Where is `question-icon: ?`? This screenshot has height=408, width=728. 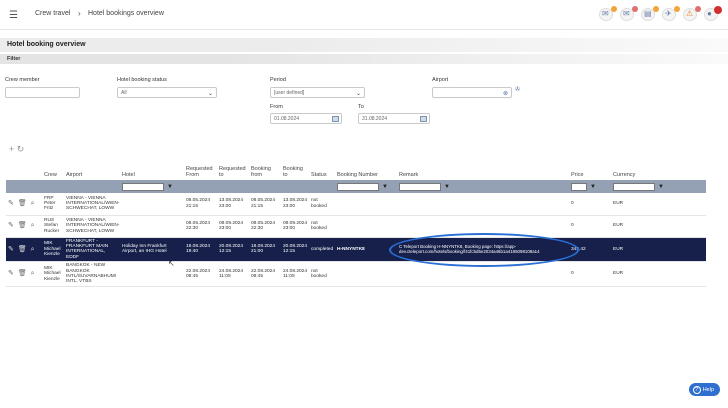 question-icon: ? is located at coordinates (696, 389).